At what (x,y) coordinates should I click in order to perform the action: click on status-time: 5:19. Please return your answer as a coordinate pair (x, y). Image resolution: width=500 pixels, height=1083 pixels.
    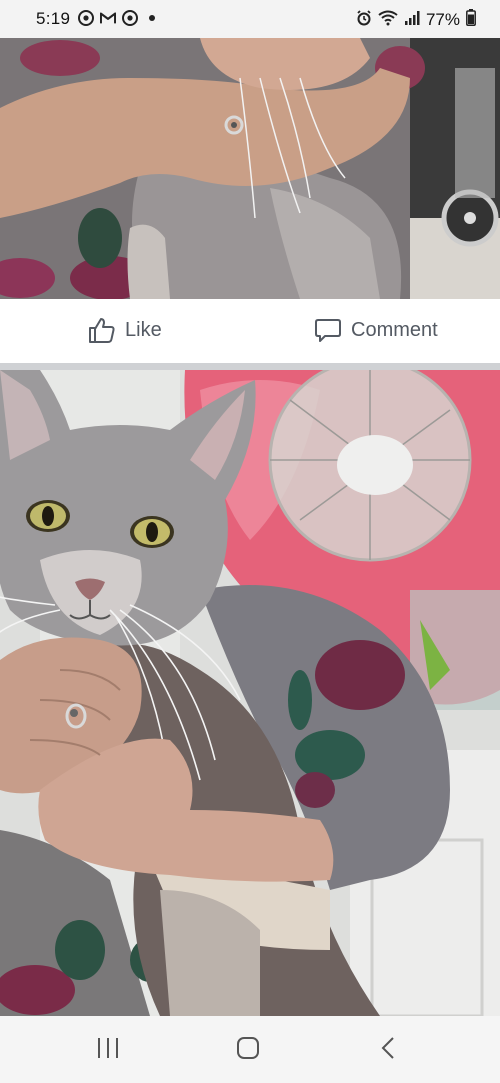
    Looking at the image, I should click on (53, 18).